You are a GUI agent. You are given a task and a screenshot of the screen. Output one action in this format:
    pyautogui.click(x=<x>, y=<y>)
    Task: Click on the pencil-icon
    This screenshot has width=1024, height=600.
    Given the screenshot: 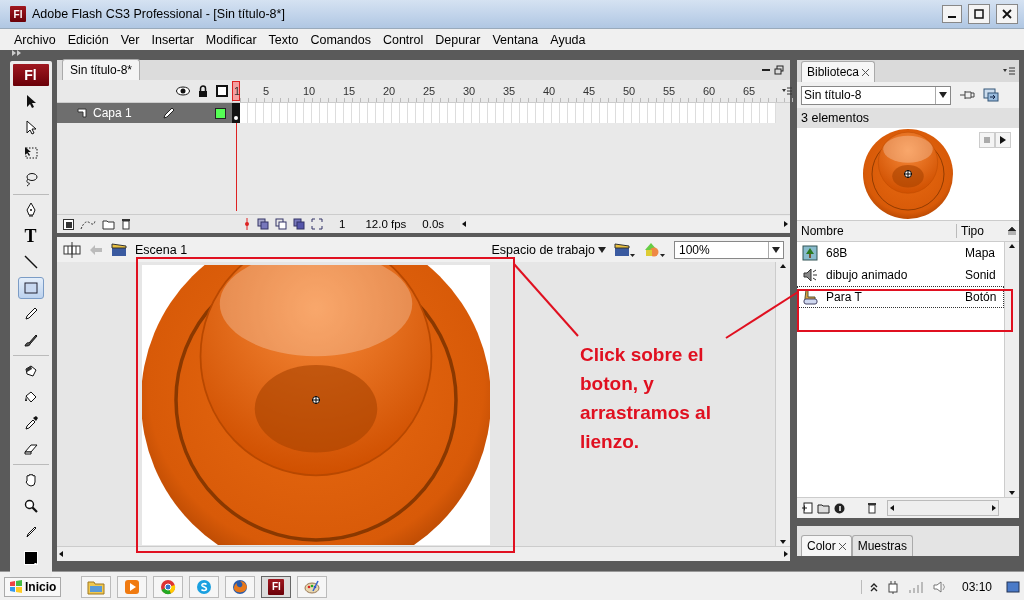 What is the action you would take?
    pyautogui.click(x=30, y=314)
    